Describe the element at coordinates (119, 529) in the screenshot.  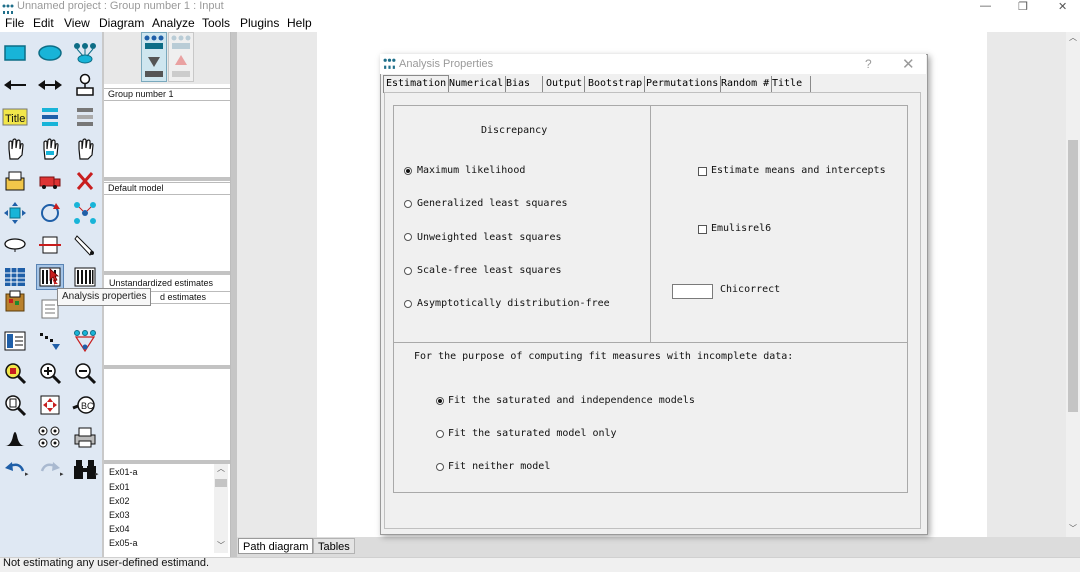
I see `file-list-item: Ex04` at that location.